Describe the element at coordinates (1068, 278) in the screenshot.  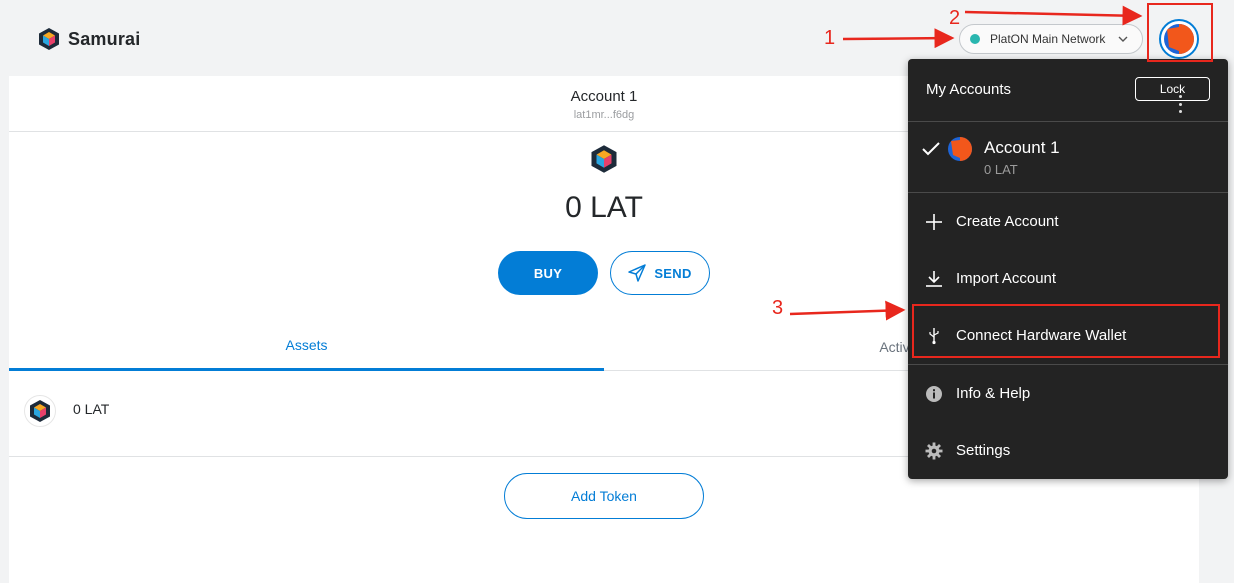
I see `menu-item-import-account: Import Account` at that location.